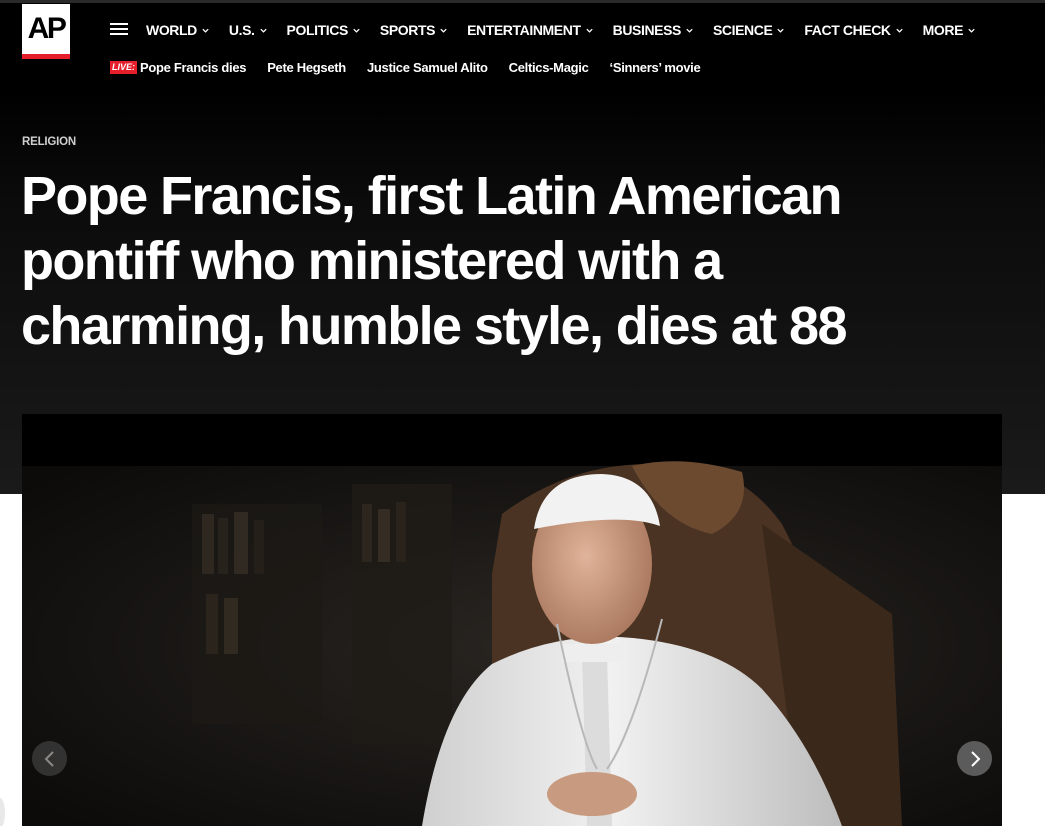 Image resolution: width=1045 pixels, height=826 pixels. I want to click on trending-link-celtics-magic: Celtics-Magic, so click(549, 67).